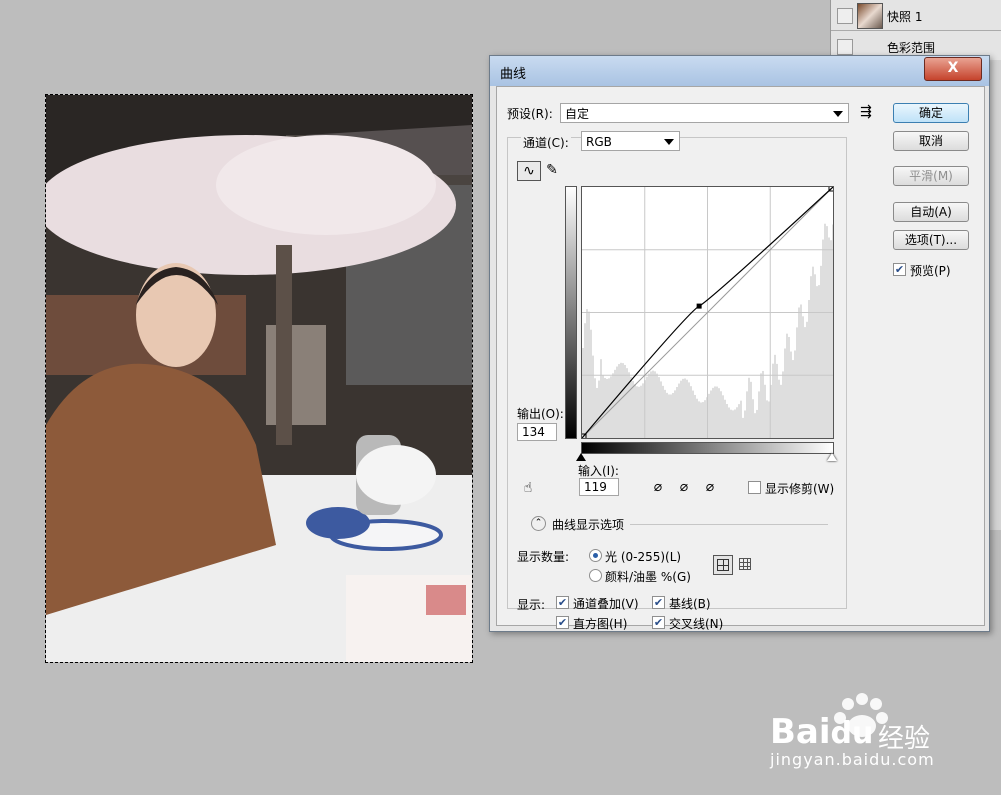 The height and width of the screenshot is (795, 1001). I want to click on preset-select: 自定, so click(704, 113).